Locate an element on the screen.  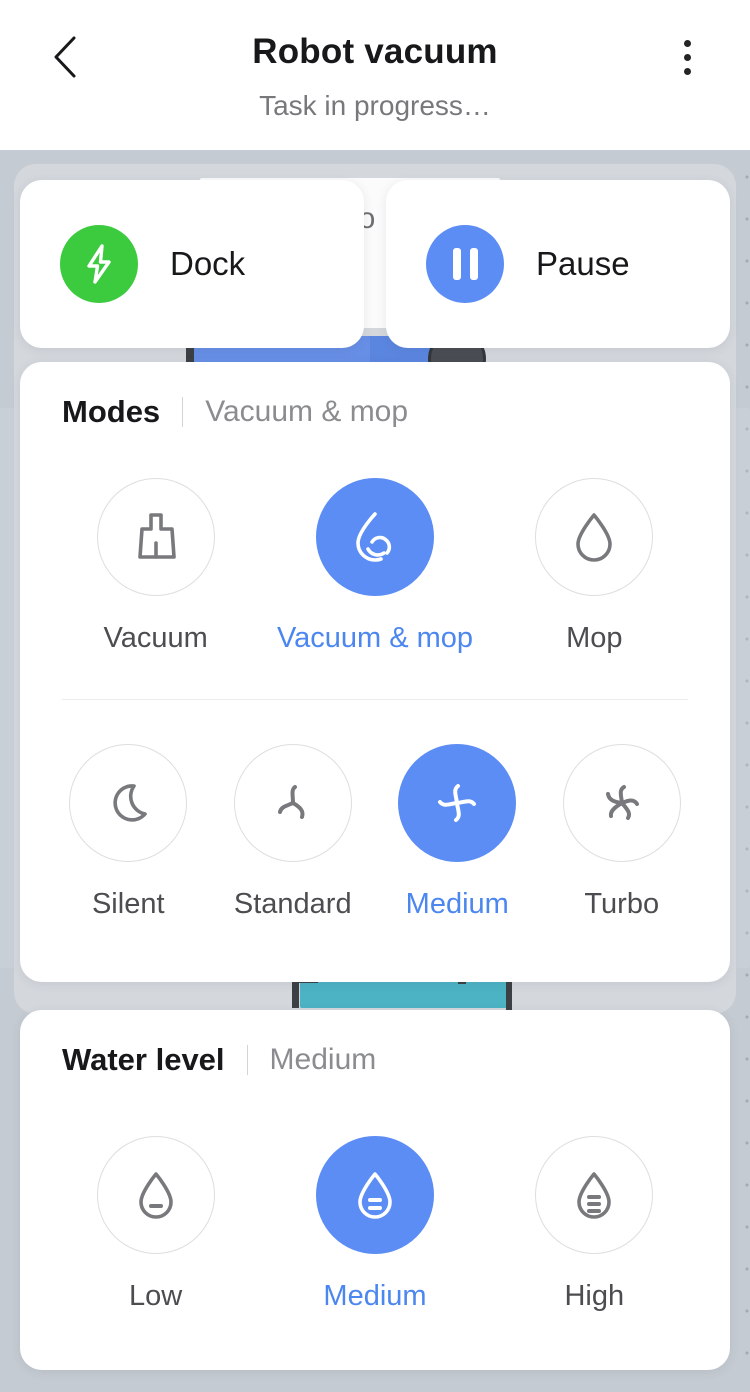
pause-button: Pause is located at coordinates (558, 264).